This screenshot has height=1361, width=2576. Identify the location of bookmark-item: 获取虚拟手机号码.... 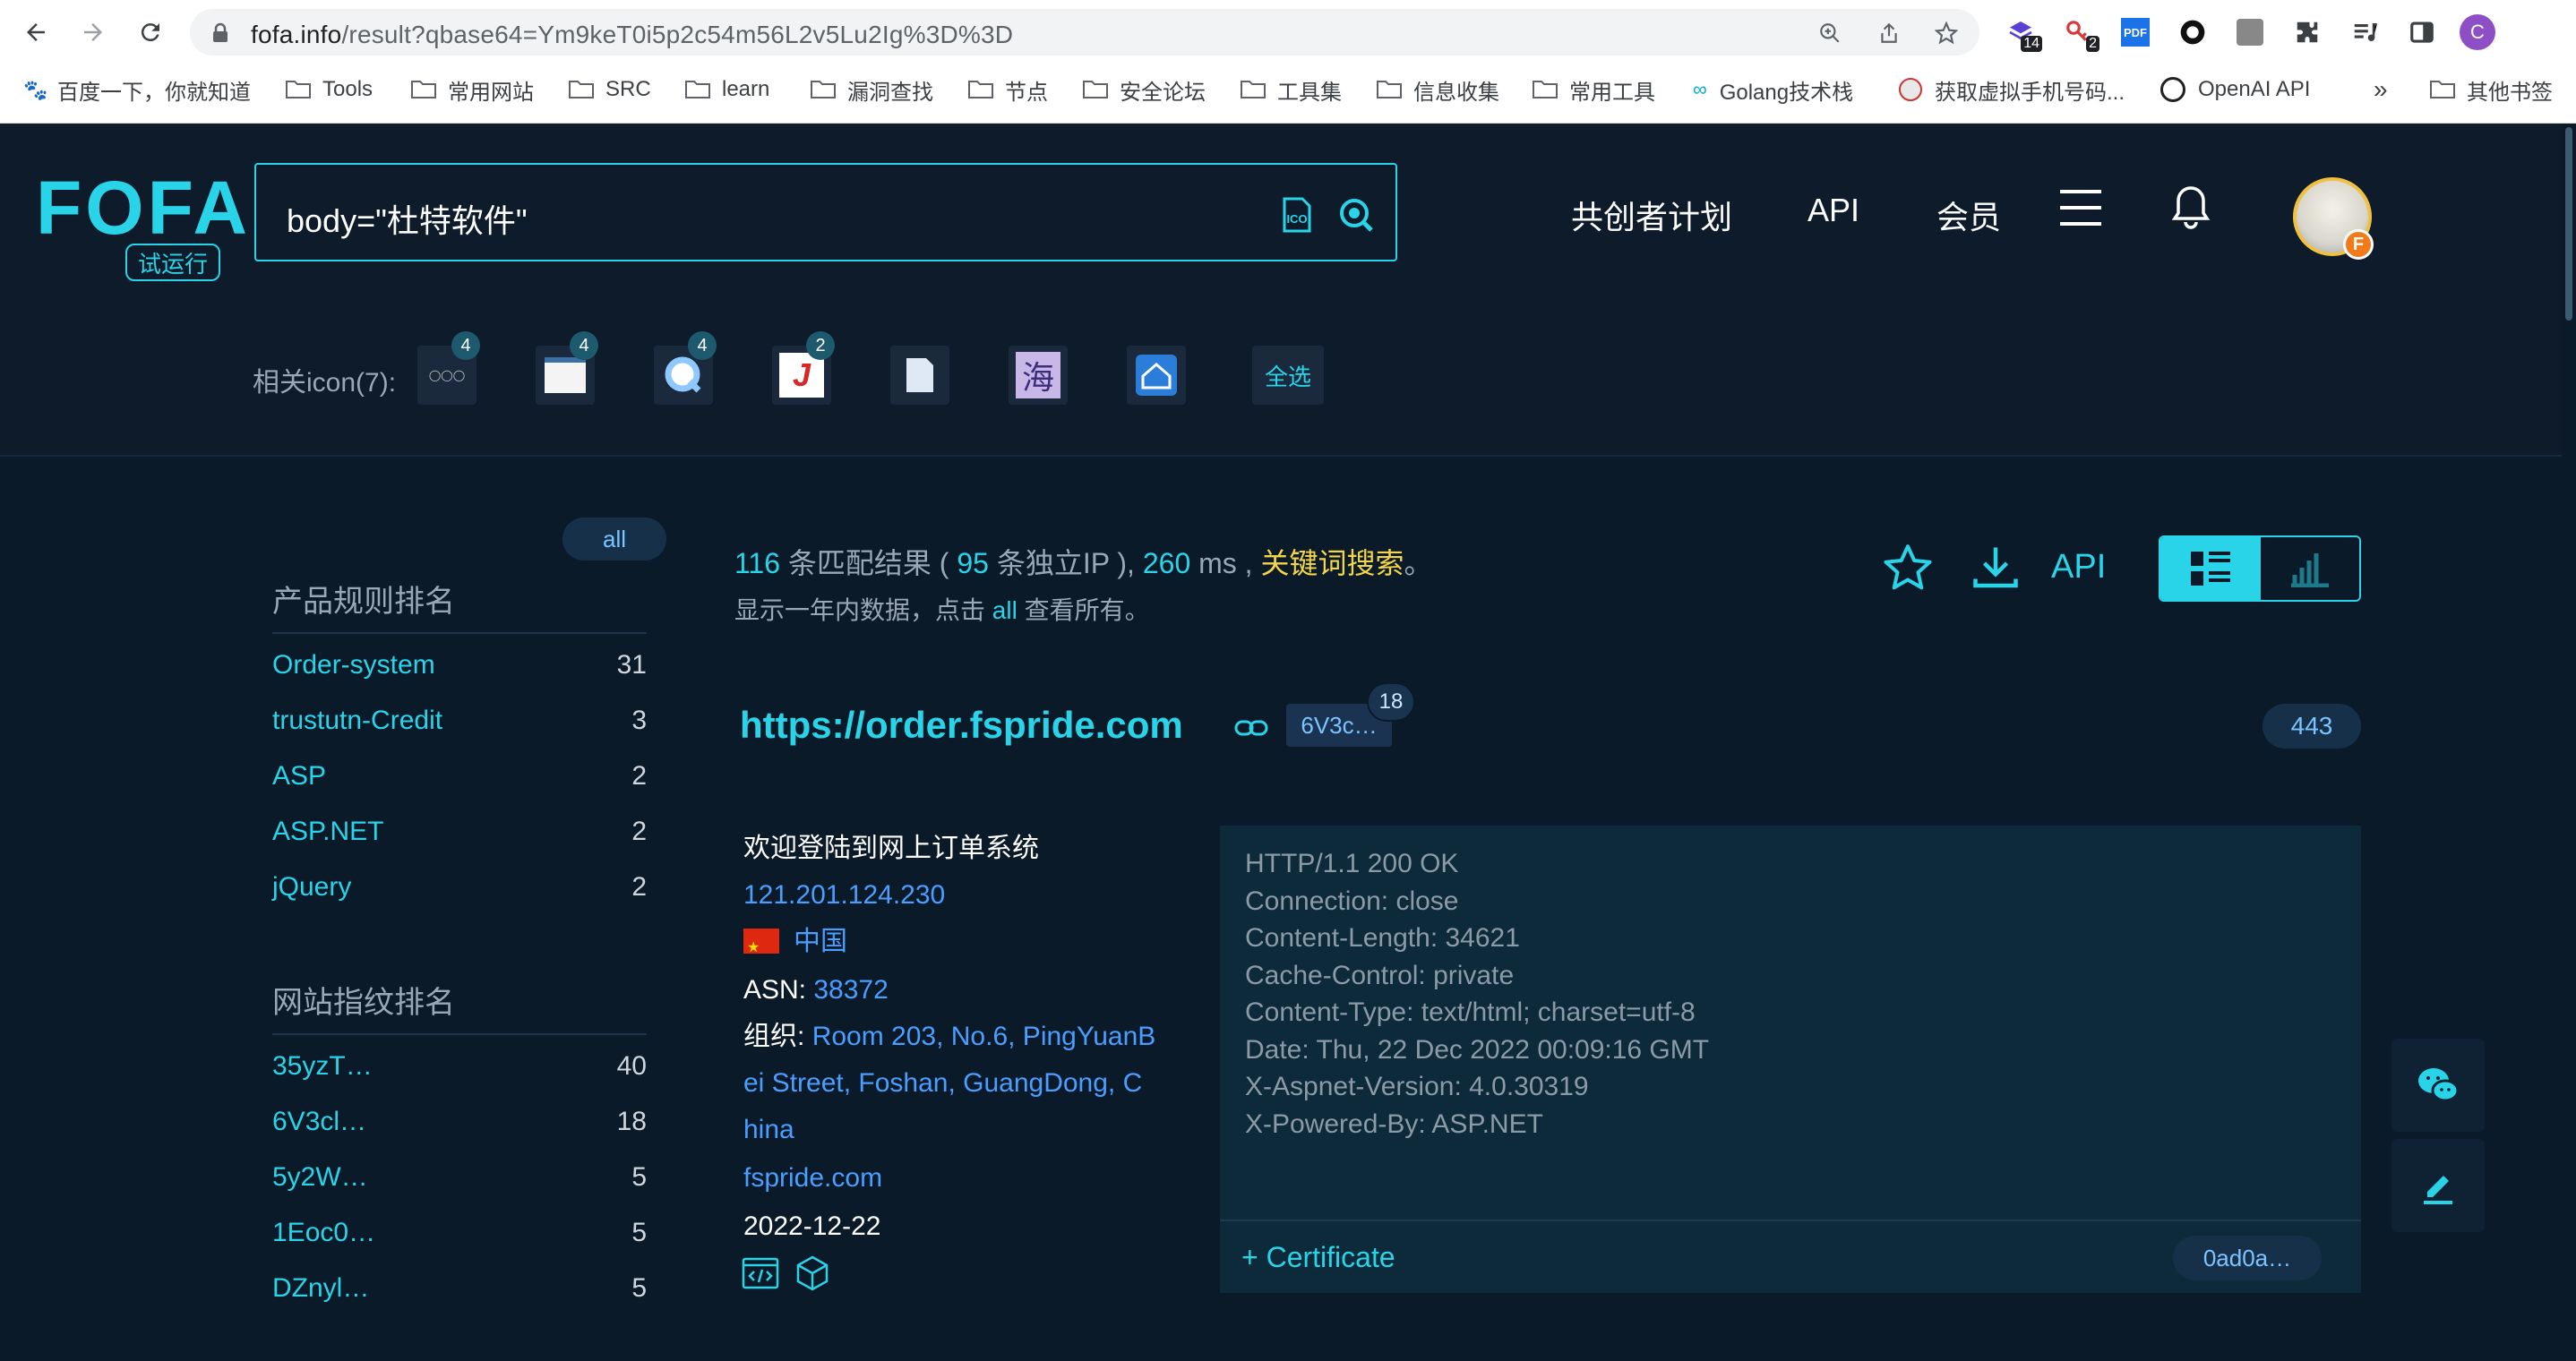
(2012, 90).